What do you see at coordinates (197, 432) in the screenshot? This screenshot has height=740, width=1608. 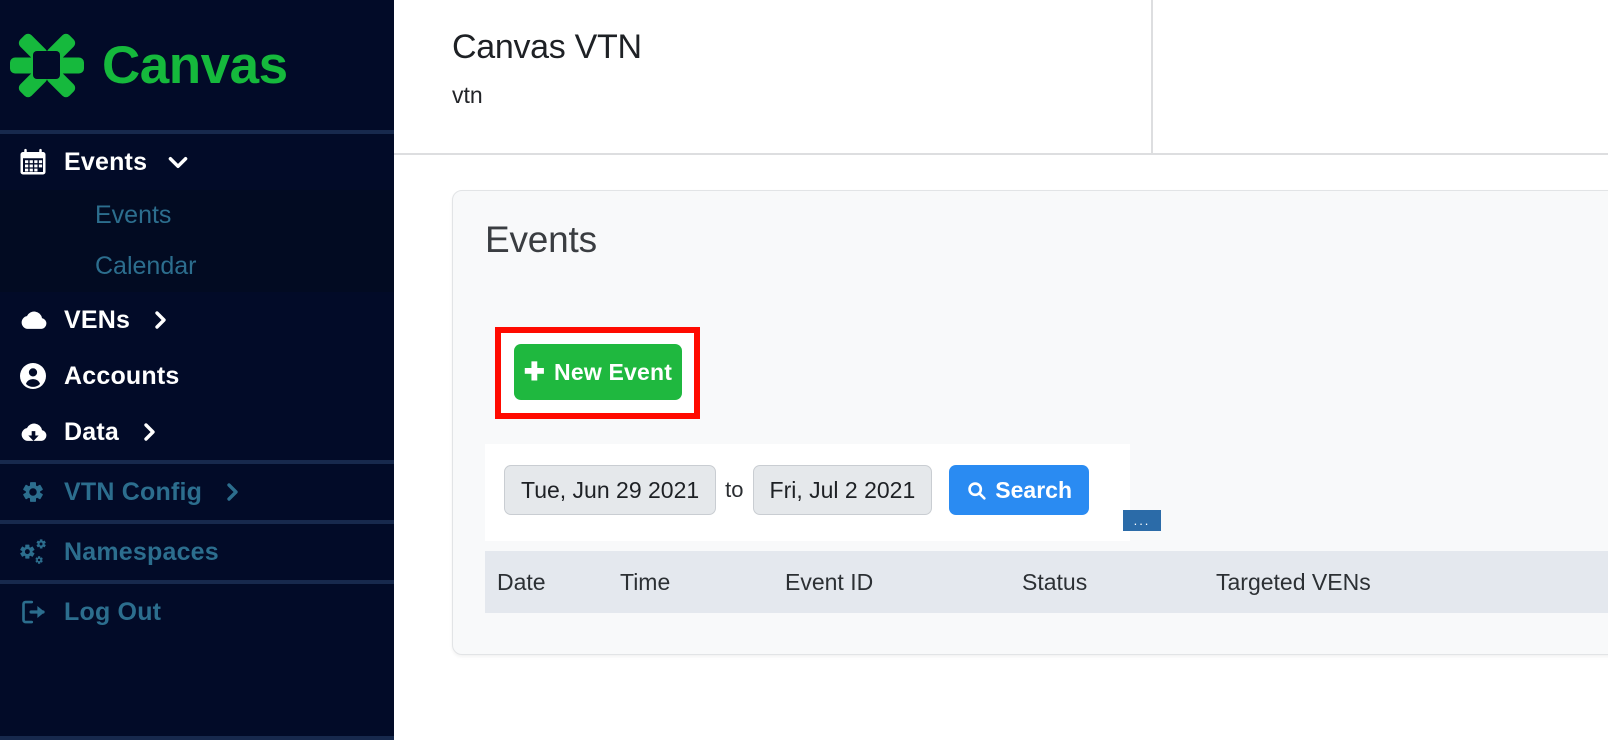 I see `sidebar-item-data: Data` at bounding box center [197, 432].